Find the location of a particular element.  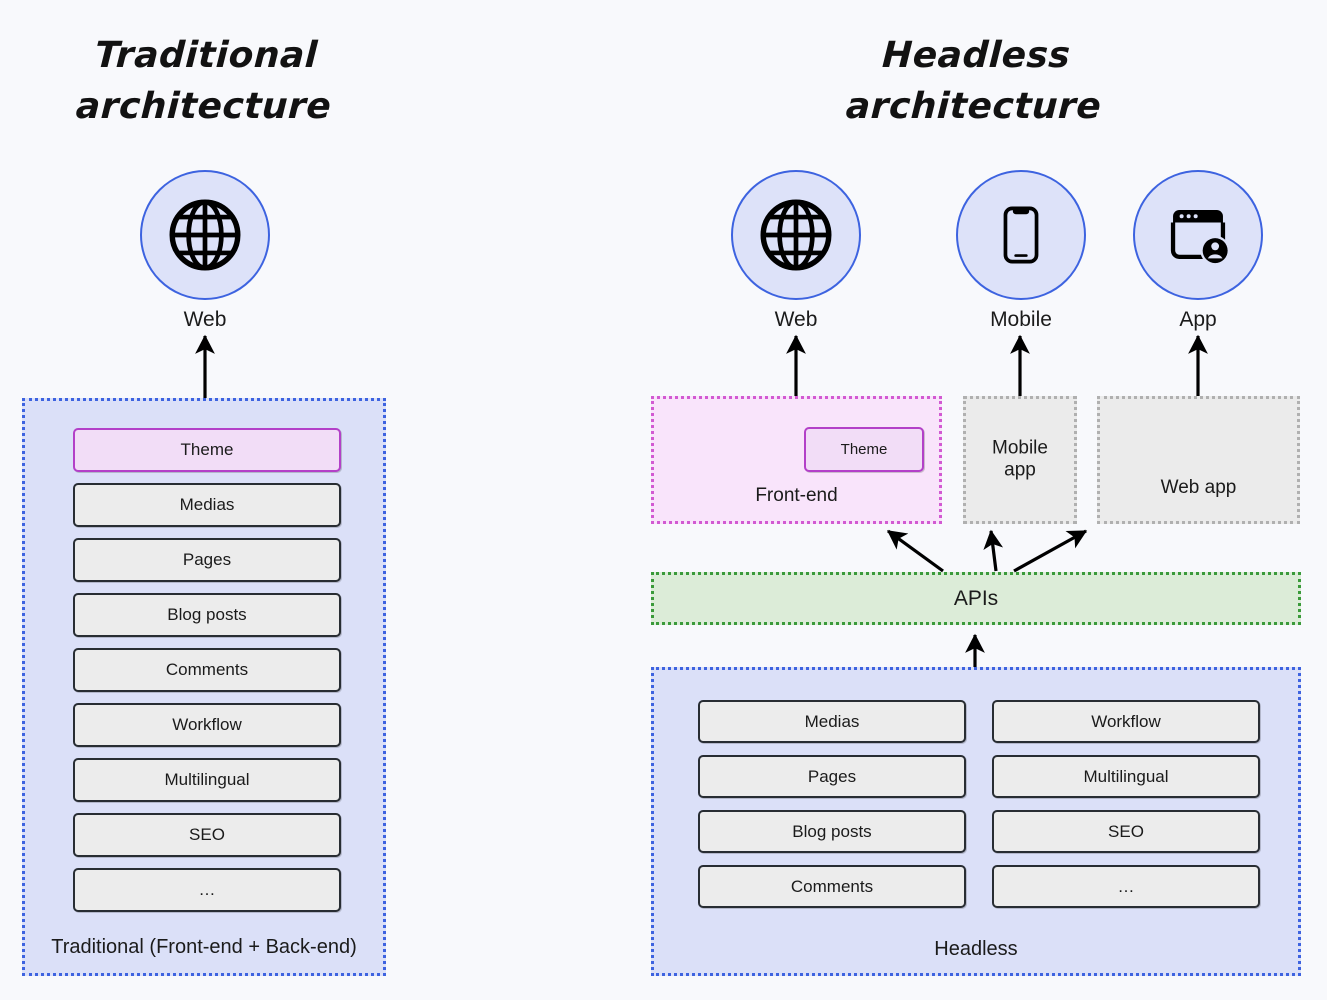

traditional-container-caption: Traditional (Front-end + Back-end) is located at coordinates (204, 947).